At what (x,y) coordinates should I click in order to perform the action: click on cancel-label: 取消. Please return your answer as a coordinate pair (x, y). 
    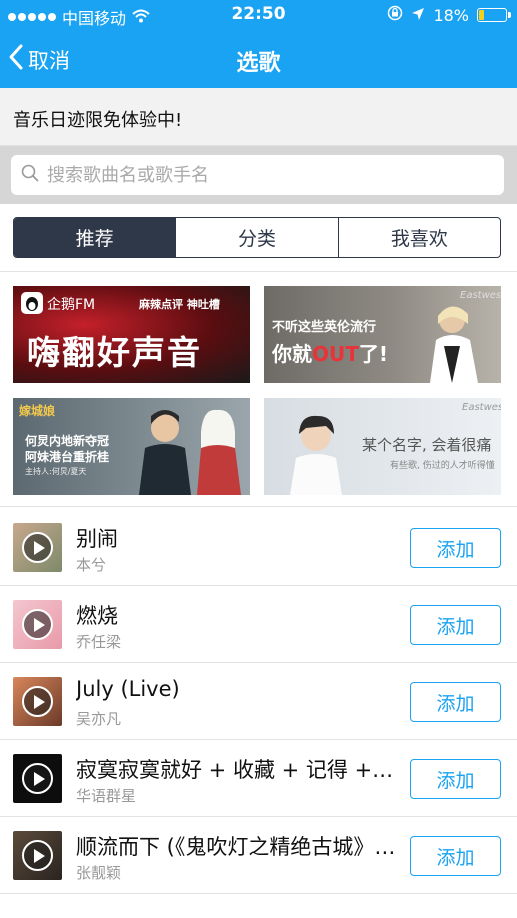
    Looking at the image, I should click on (49, 60).